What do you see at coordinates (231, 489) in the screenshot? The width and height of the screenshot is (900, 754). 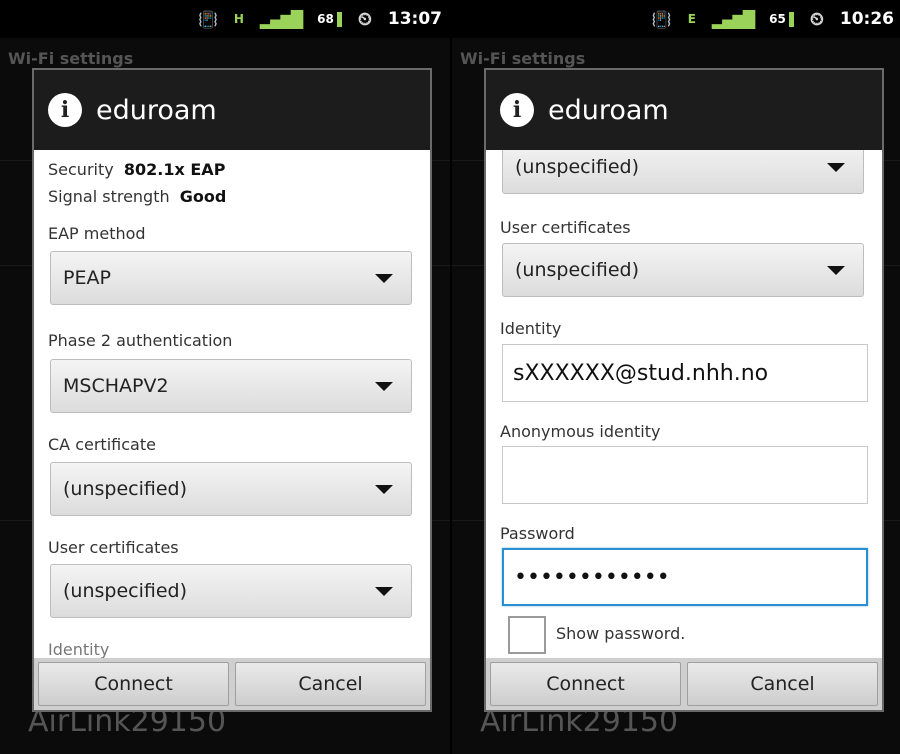 I see `ca-certificate-select: (unspecified)` at bounding box center [231, 489].